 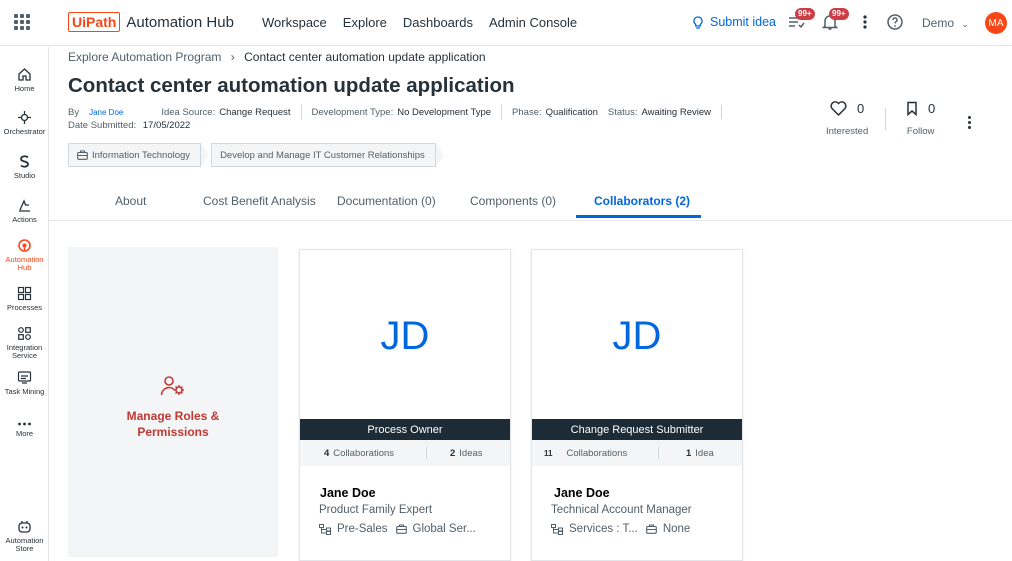 I want to click on rail-item-task-mining: Task Mining, so click(x=24, y=383).